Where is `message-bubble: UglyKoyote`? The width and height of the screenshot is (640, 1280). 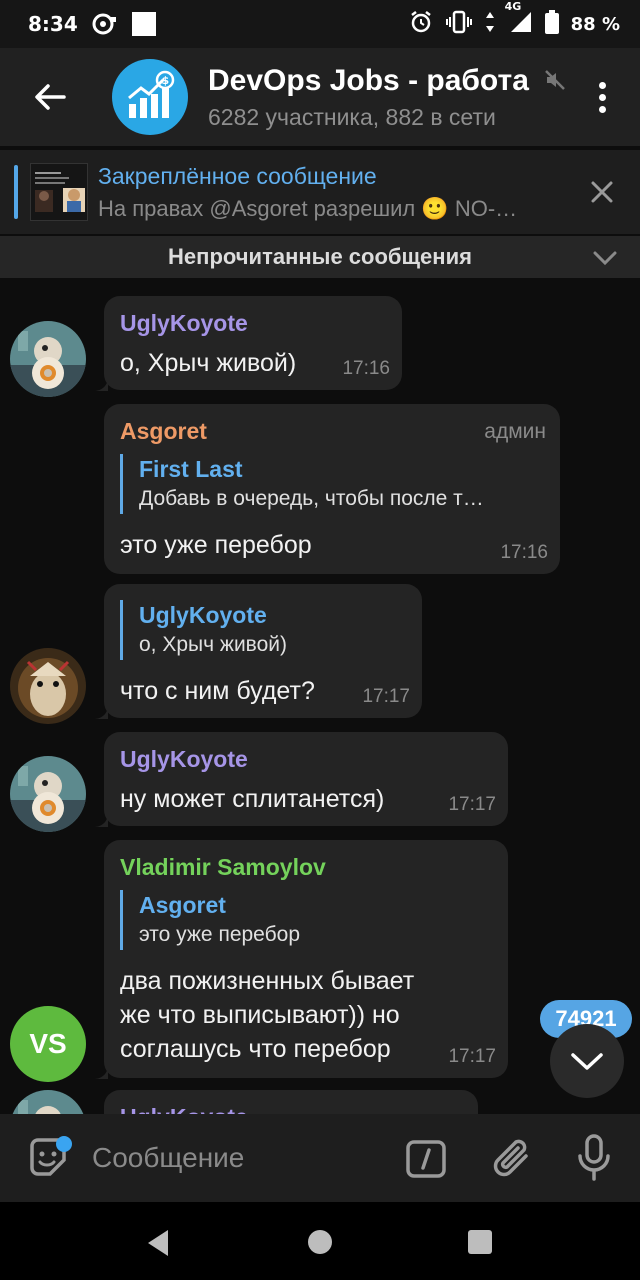 message-bubble: UglyKoyote is located at coordinates (291, 1102).